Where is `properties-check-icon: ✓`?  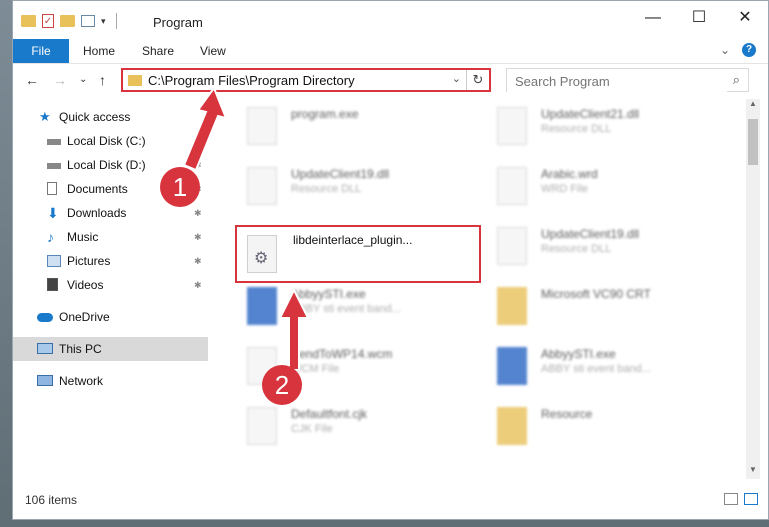
properties-check-icon: ✓ is located at coordinates (48, 21).